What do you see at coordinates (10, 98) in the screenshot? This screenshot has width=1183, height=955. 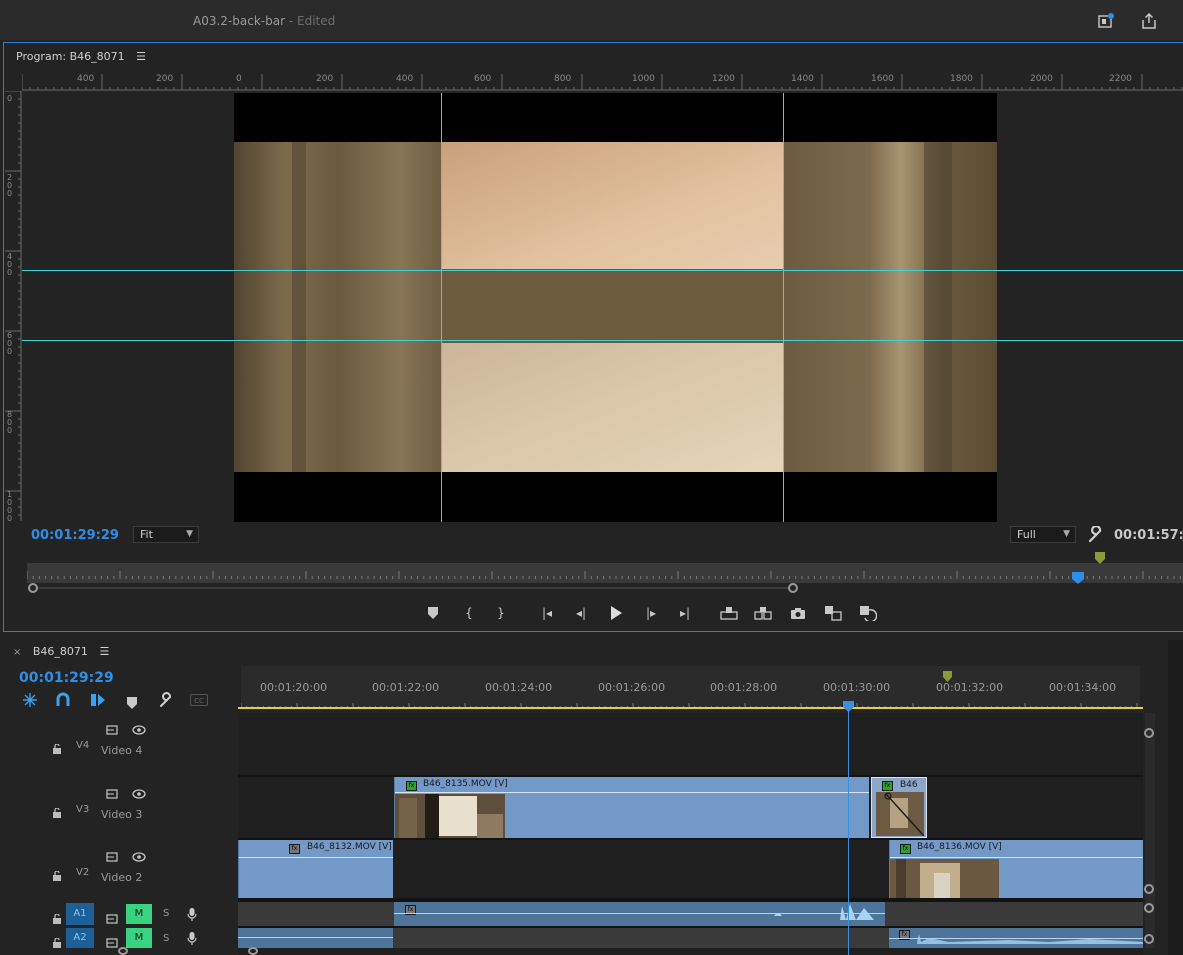 I see `ruler-label: 0` at bounding box center [10, 98].